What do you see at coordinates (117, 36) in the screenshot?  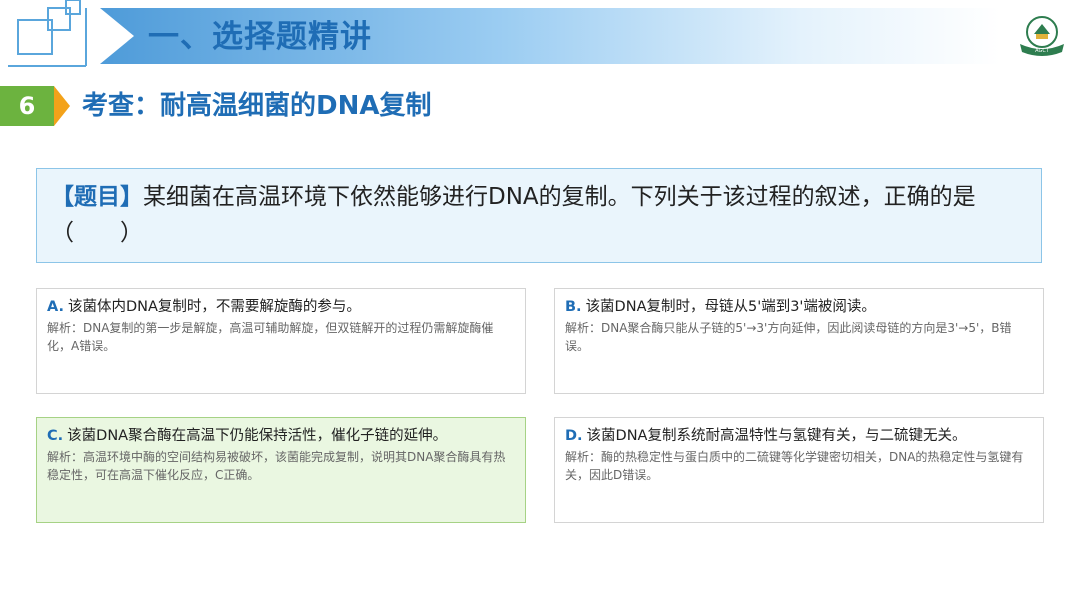 I see `banner-arrow-decoration` at bounding box center [117, 36].